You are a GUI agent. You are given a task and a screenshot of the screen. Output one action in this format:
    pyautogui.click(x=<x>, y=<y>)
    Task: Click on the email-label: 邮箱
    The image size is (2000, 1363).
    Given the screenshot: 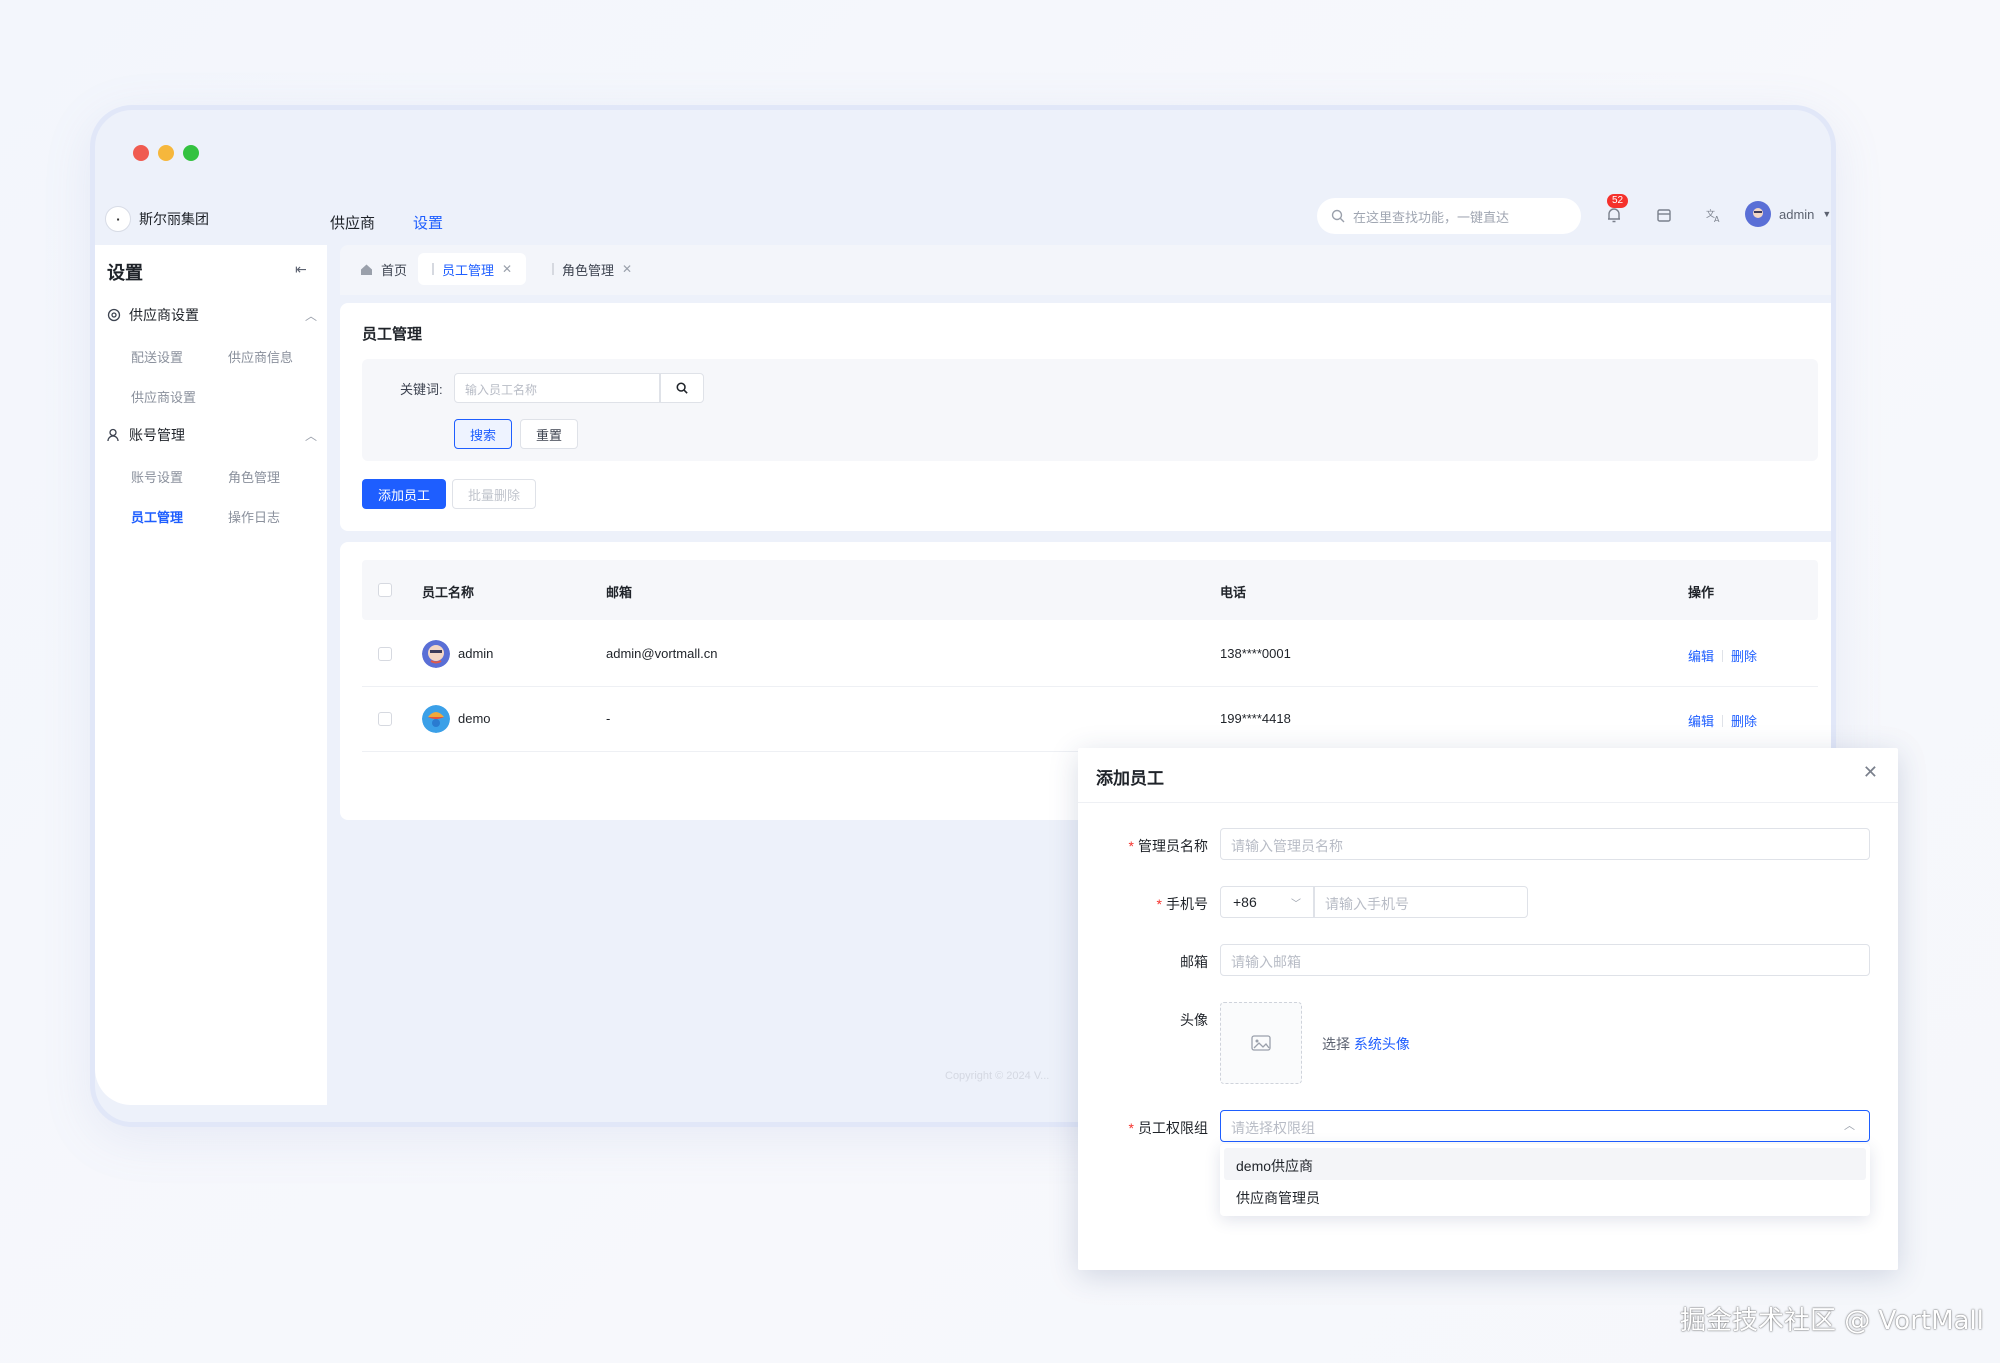 What is the action you would take?
    pyautogui.click(x=1194, y=962)
    